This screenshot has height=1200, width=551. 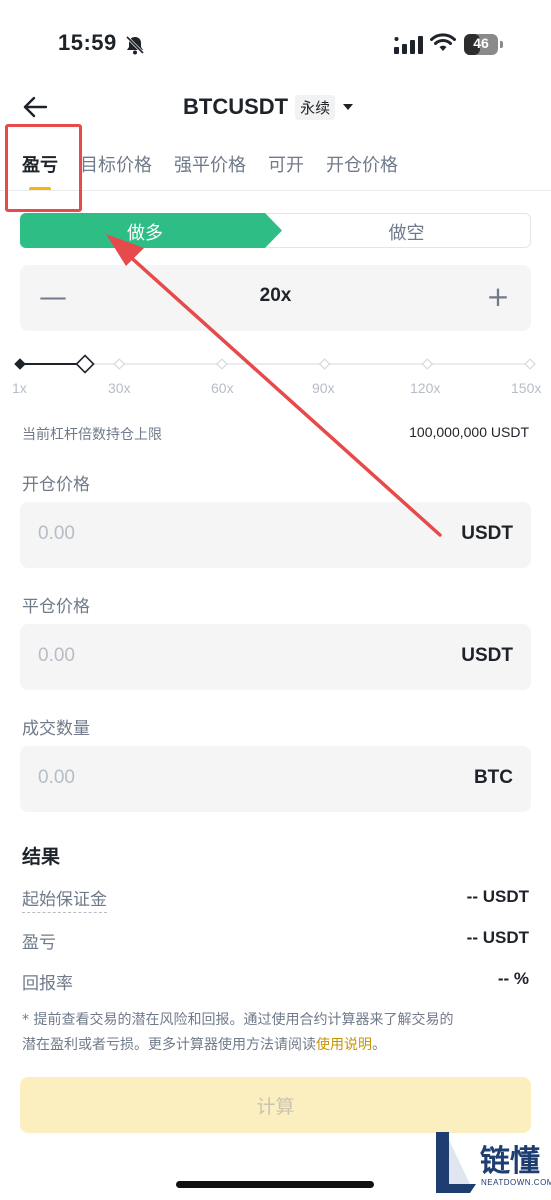 I want to click on tick-label: 150x, so click(x=526, y=388).